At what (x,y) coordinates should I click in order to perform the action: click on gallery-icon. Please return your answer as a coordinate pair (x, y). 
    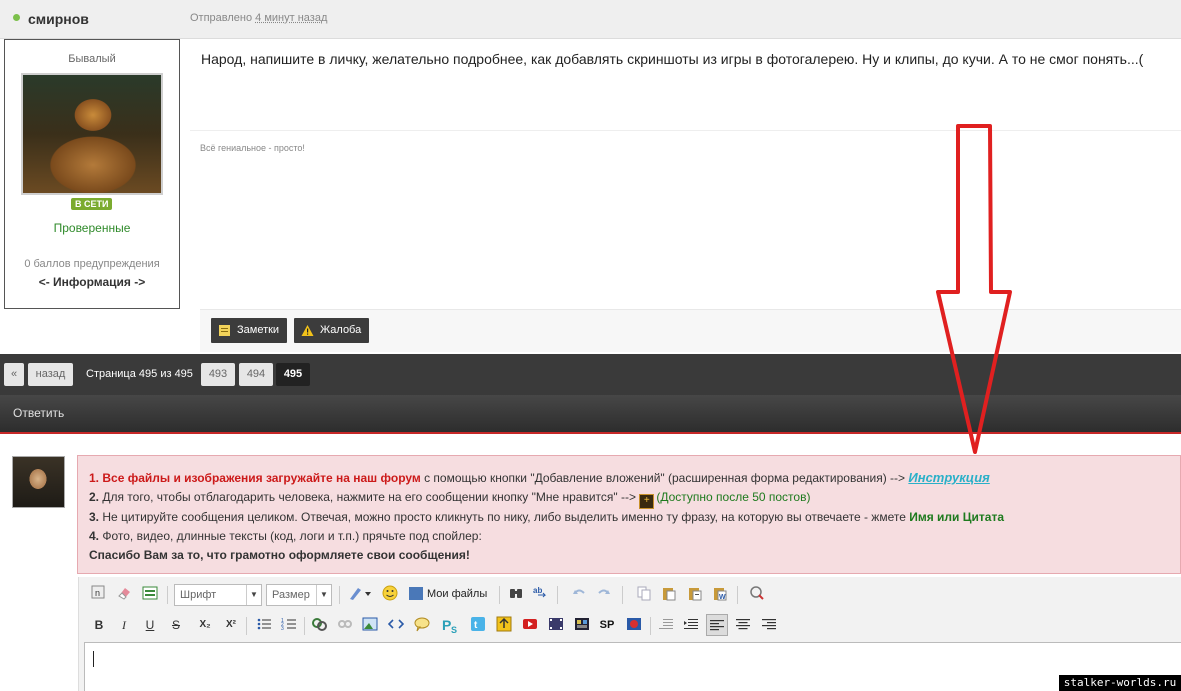
    Looking at the image, I should click on (582, 625).